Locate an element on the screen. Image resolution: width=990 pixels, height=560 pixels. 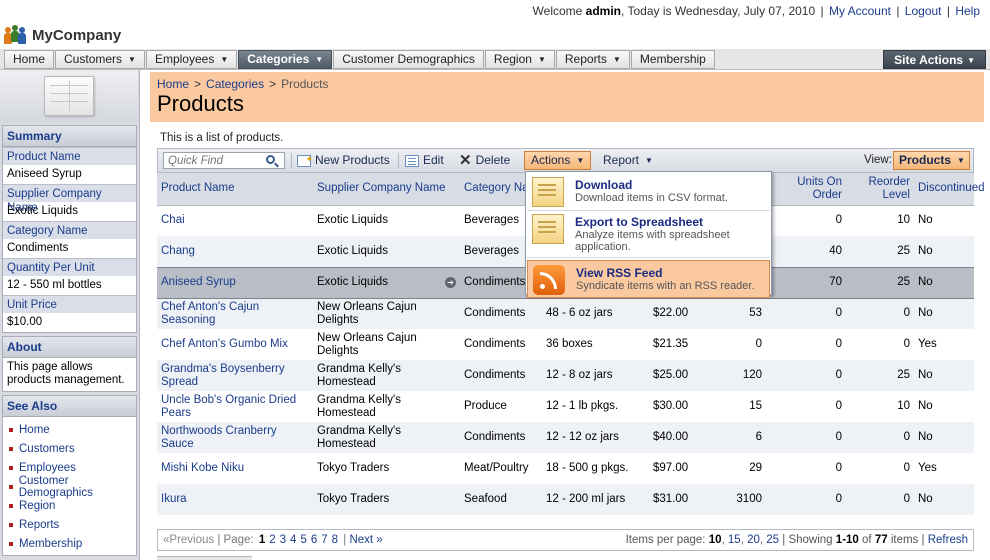
cell-product: Northwoods Cranberry Sauce is located at coordinates (235, 437).